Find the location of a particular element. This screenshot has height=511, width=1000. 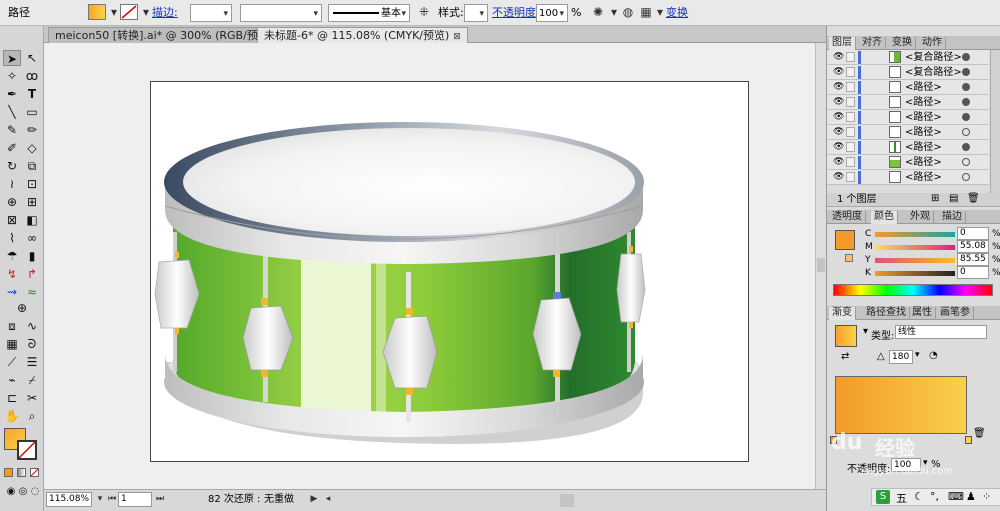

magic-wand-icon: ✧ is located at coordinates (12, 76).